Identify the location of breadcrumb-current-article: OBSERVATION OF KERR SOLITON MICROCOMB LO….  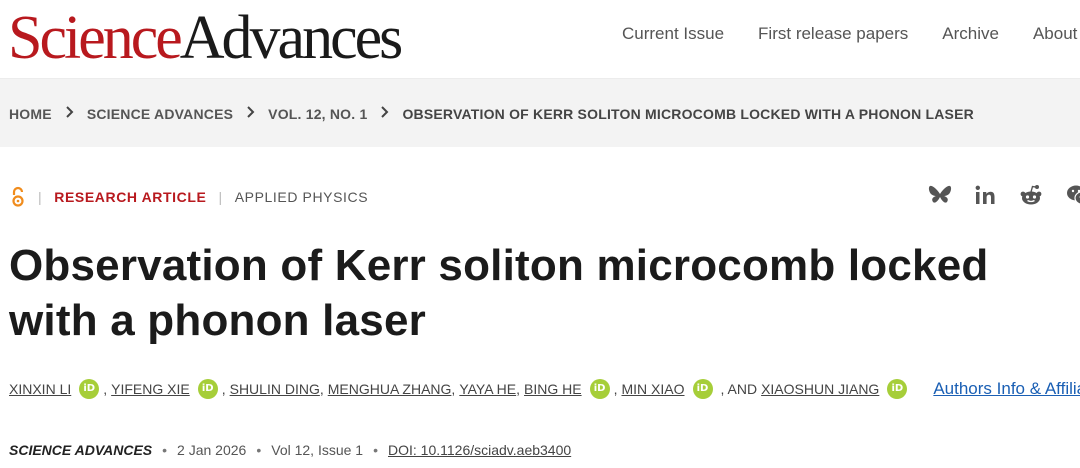
(688, 113).